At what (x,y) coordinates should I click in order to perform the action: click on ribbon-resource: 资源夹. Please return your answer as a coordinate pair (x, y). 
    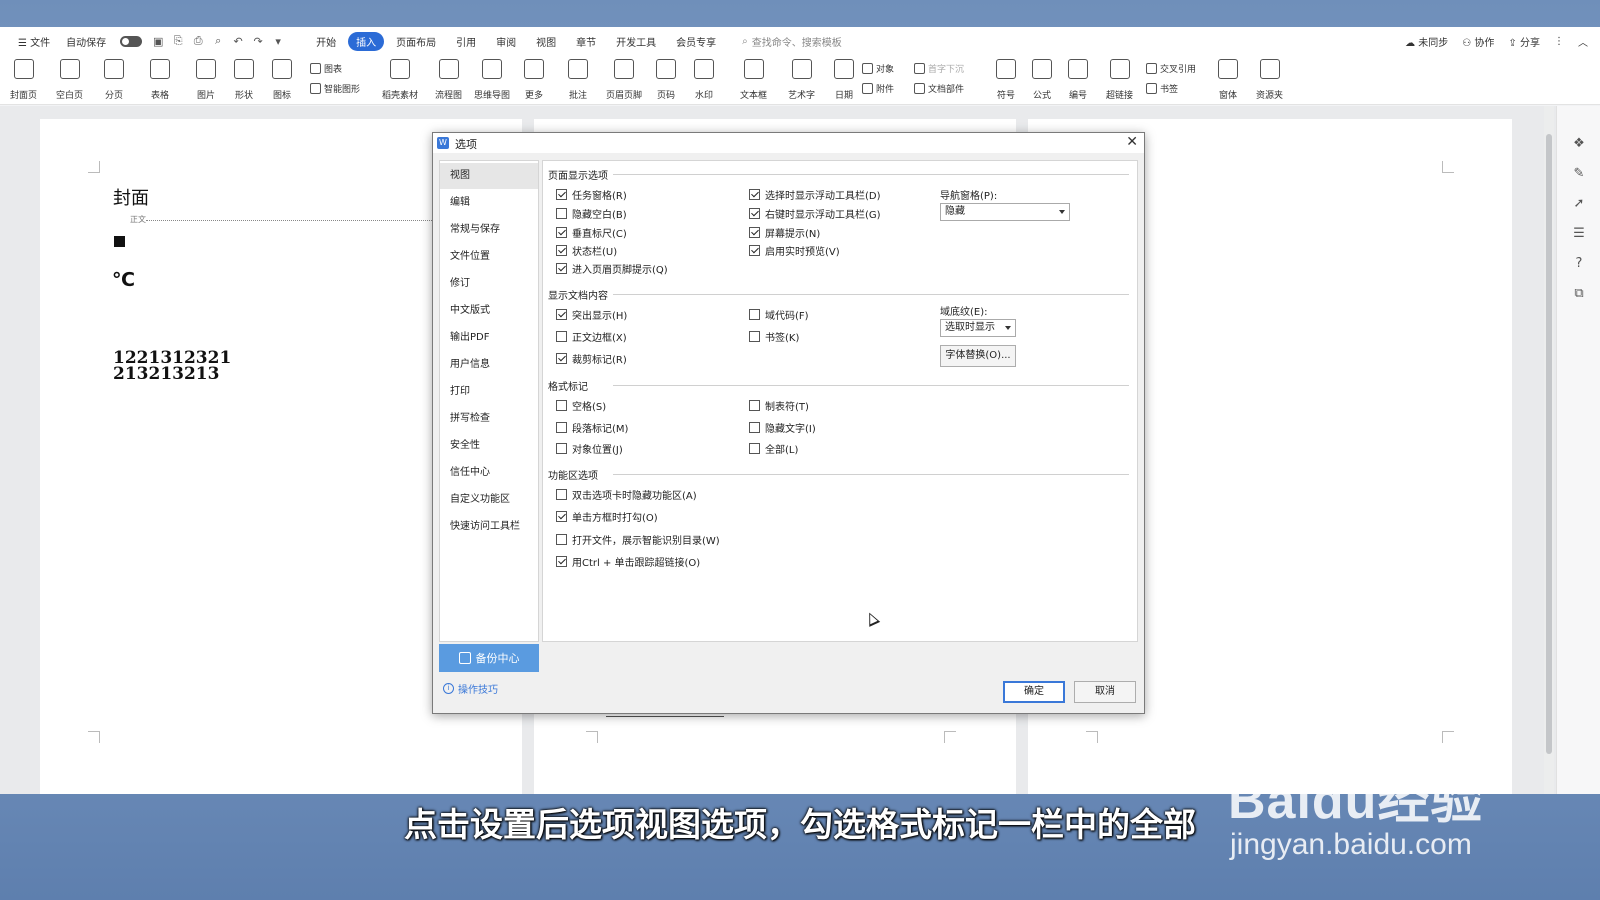
    Looking at the image, I should click on (1269, 80).